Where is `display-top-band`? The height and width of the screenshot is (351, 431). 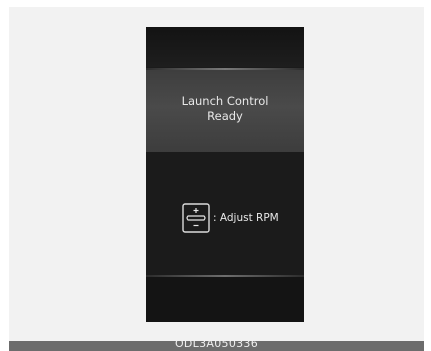
display-top-band is located at coordinates (225, 47).